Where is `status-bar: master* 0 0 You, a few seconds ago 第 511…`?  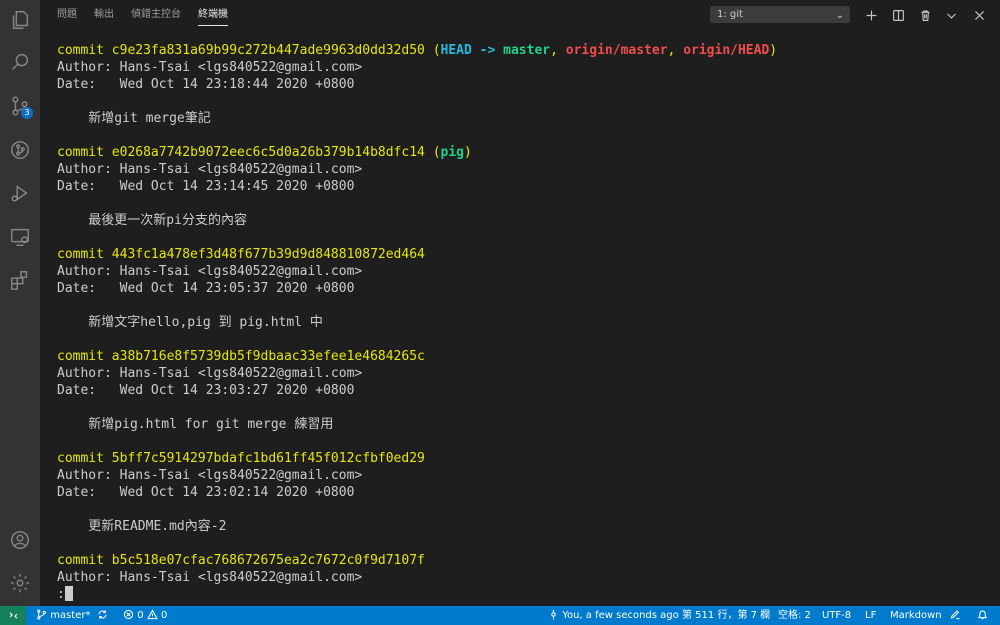 status-bar: master* 0 0 You, a few seconds ago 第 511… is located at coordinates (500, 615).